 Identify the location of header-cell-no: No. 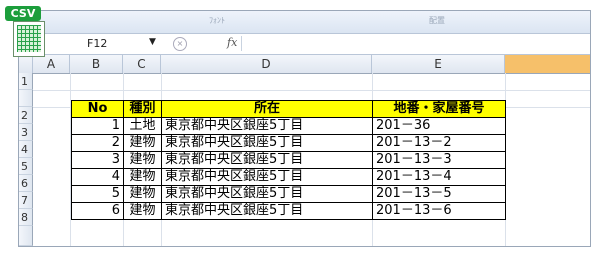
(97, 109).